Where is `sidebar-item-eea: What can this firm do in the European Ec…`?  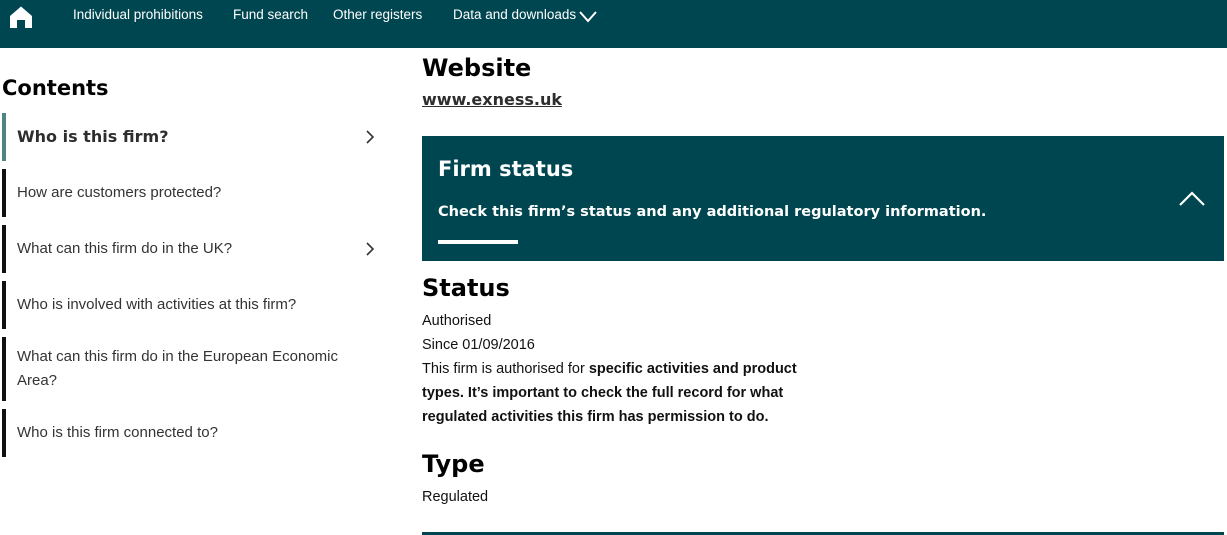 sidebar-item-eea: What can this firm do in the European Ec… is located at coordinates (193, 369).